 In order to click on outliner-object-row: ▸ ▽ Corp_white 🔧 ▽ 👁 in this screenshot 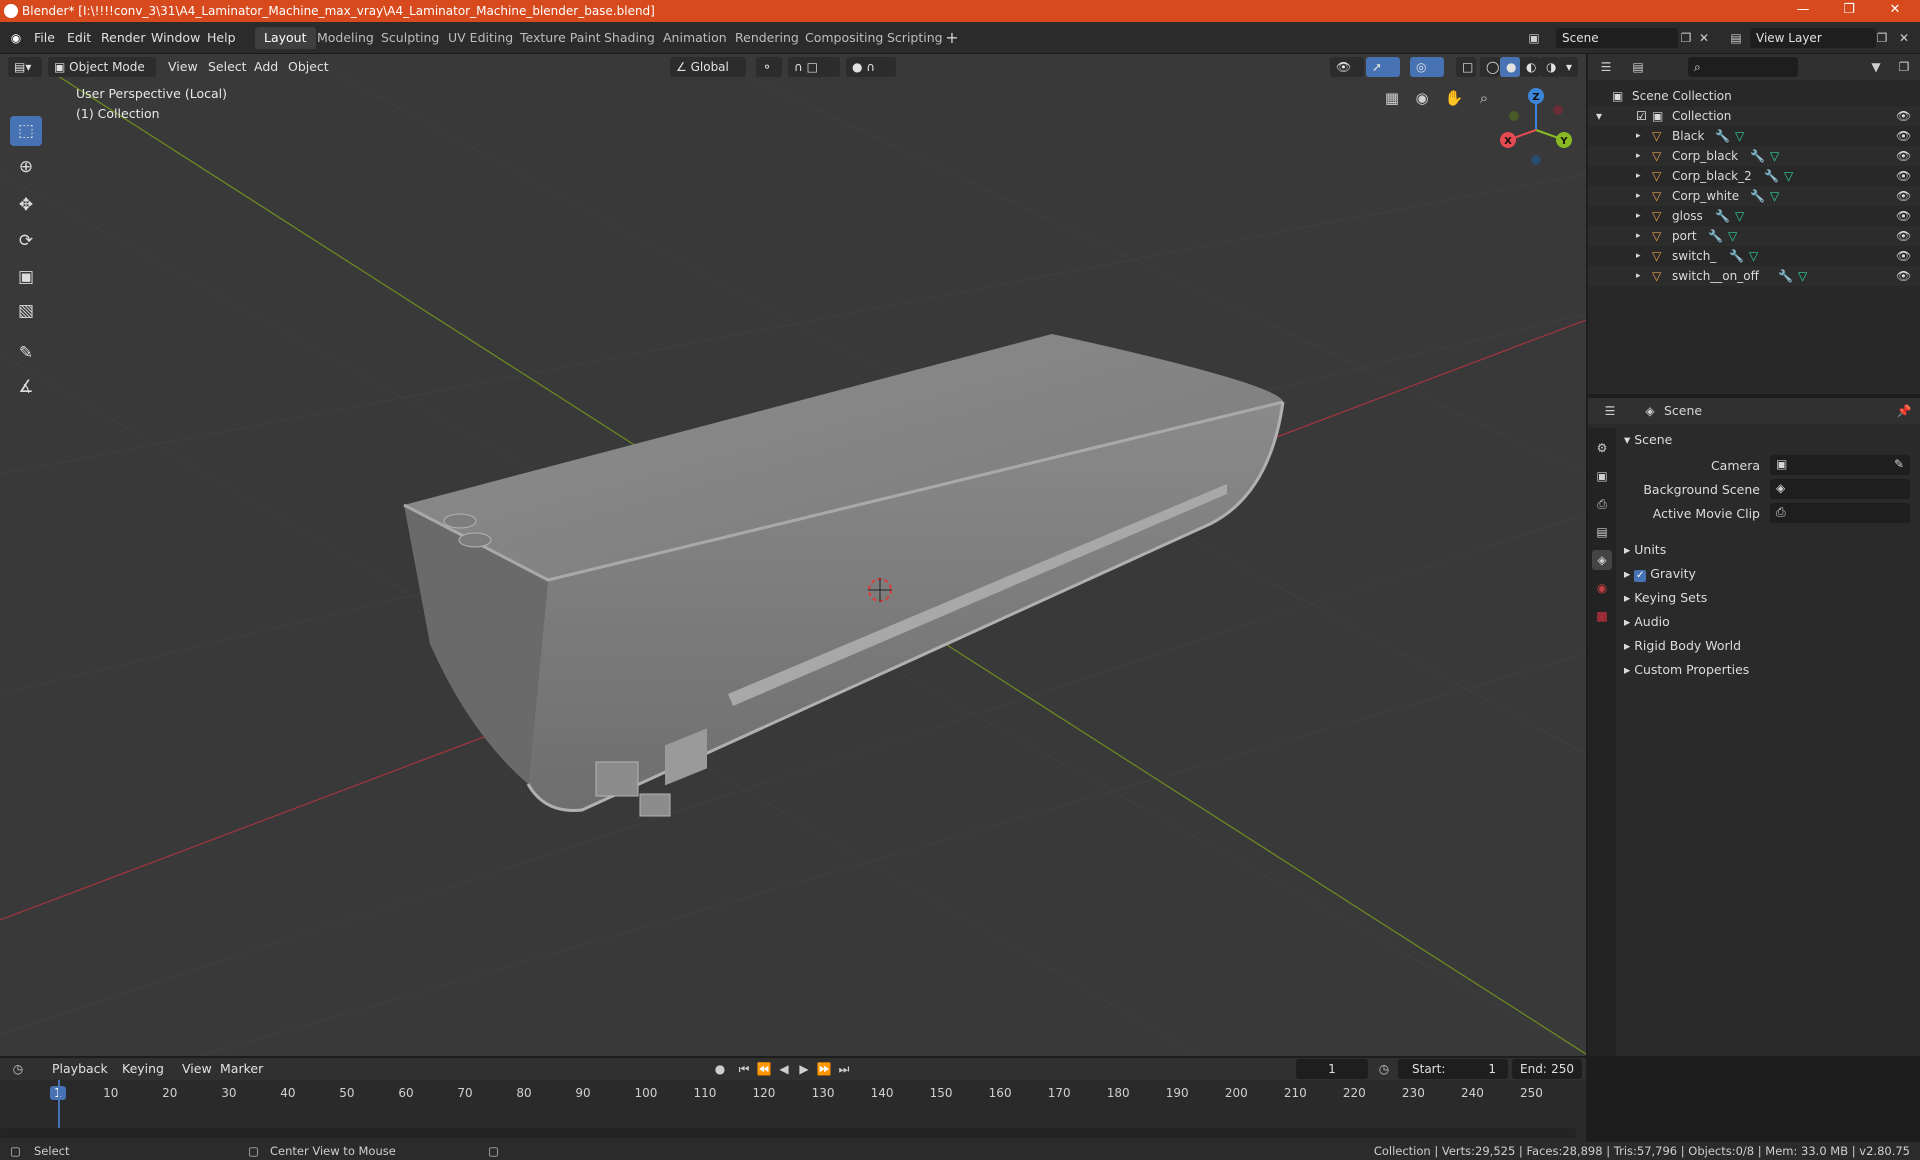, I will do `click(1754, 196)`.